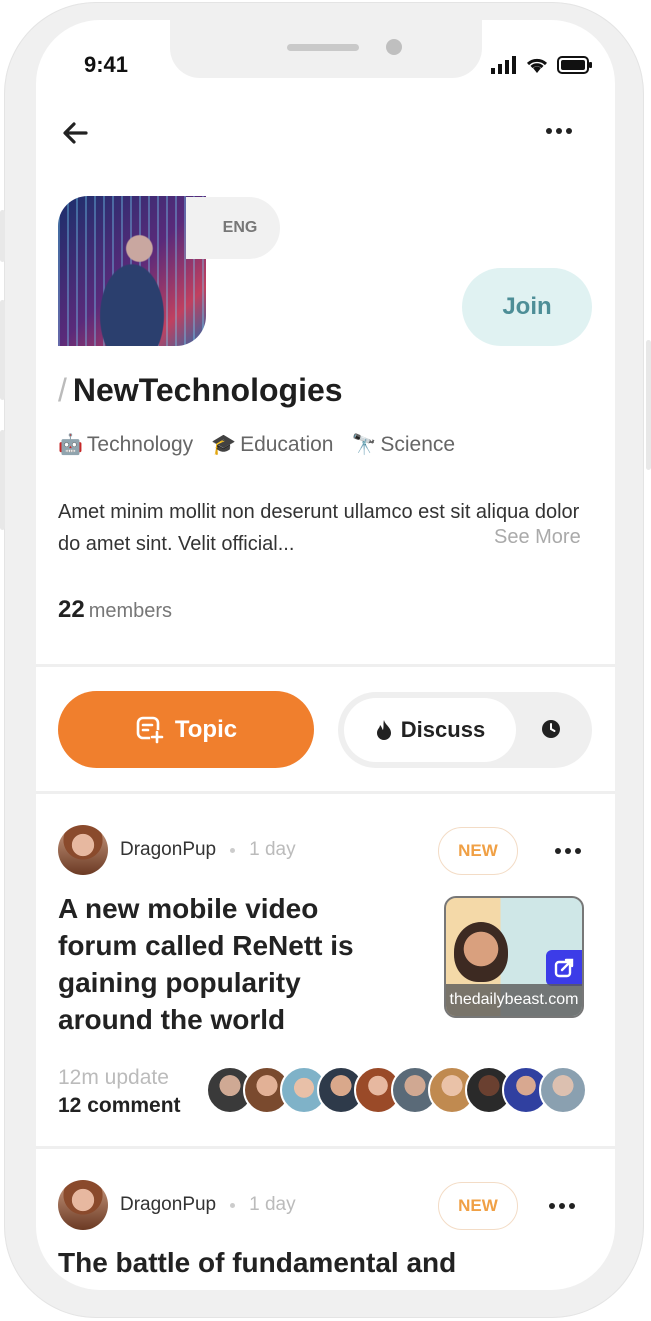 This screenshot has width=651, height=1321. Describe the element at coordinates (132, 271) in the screenshot. I see `community-avatar` at that location.